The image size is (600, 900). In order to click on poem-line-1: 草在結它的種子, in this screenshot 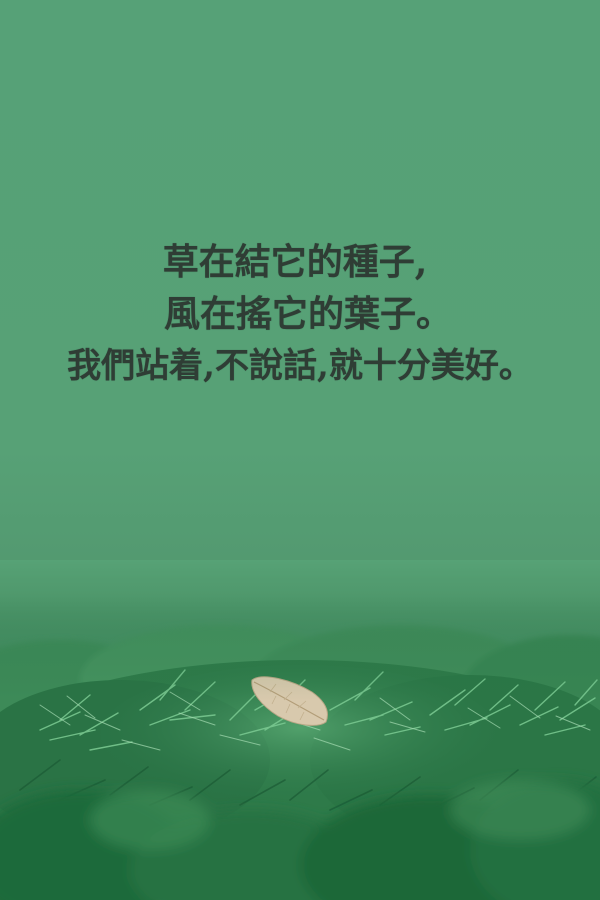, I will do `click(295, 262)`.